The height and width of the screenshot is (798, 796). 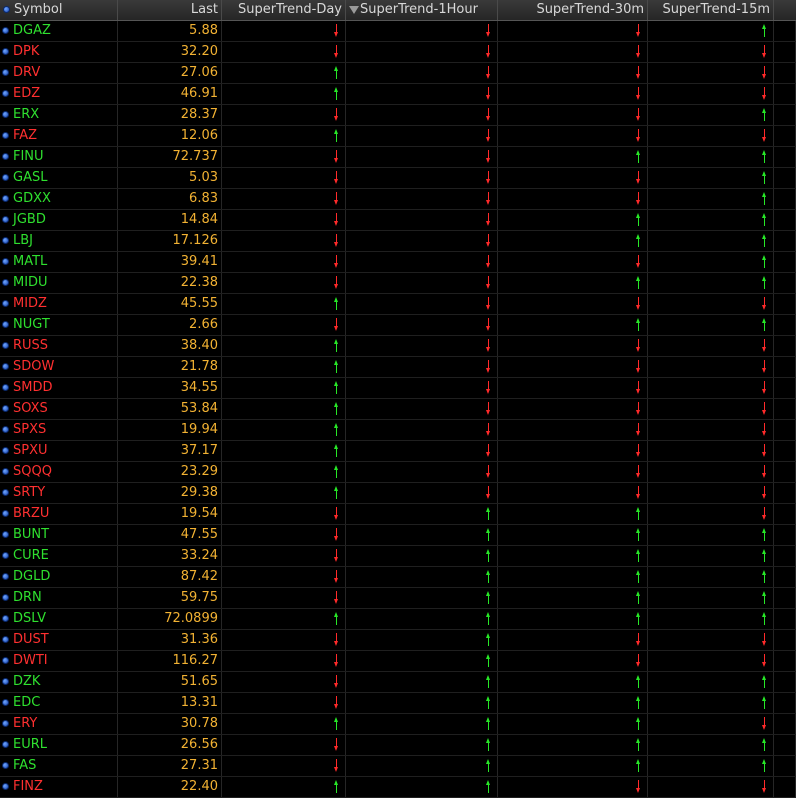 What do you see at coordinates (59, 52) in the screenshot?
I see `symbol-cell: DPK` at bounding box center [59, 52].